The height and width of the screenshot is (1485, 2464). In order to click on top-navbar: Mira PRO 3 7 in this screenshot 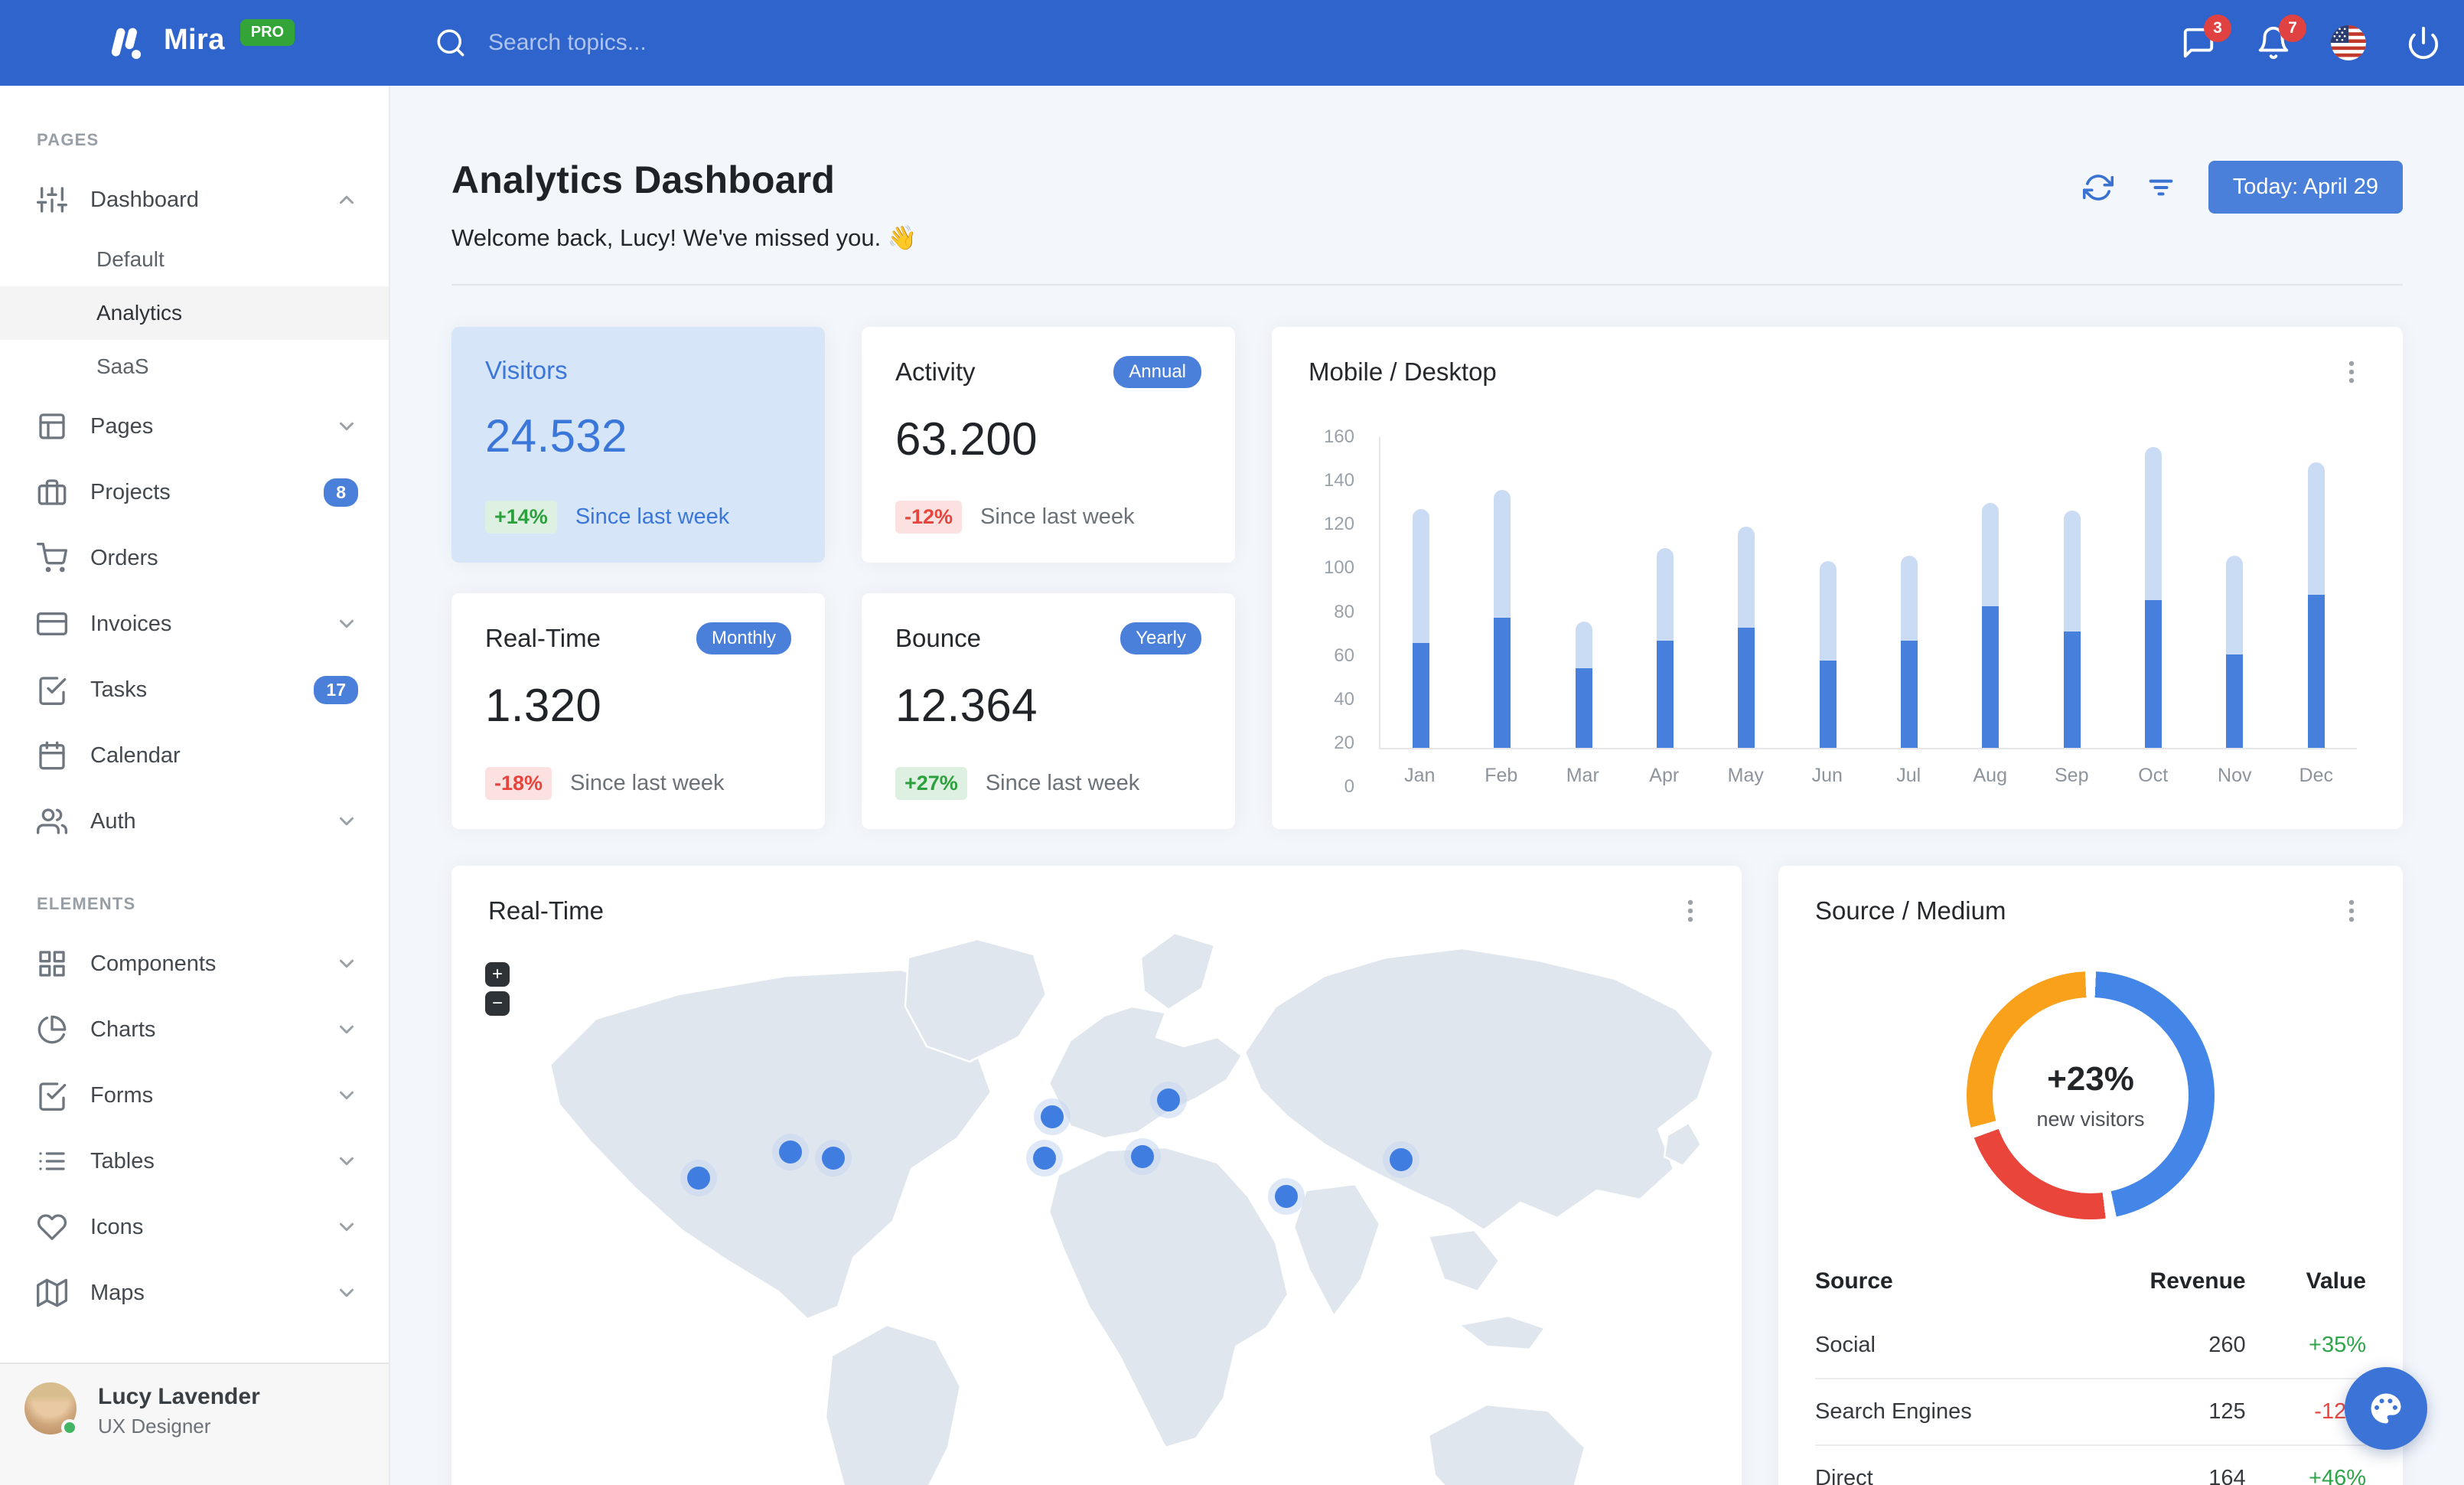, I will do `click(1232, 43)`.